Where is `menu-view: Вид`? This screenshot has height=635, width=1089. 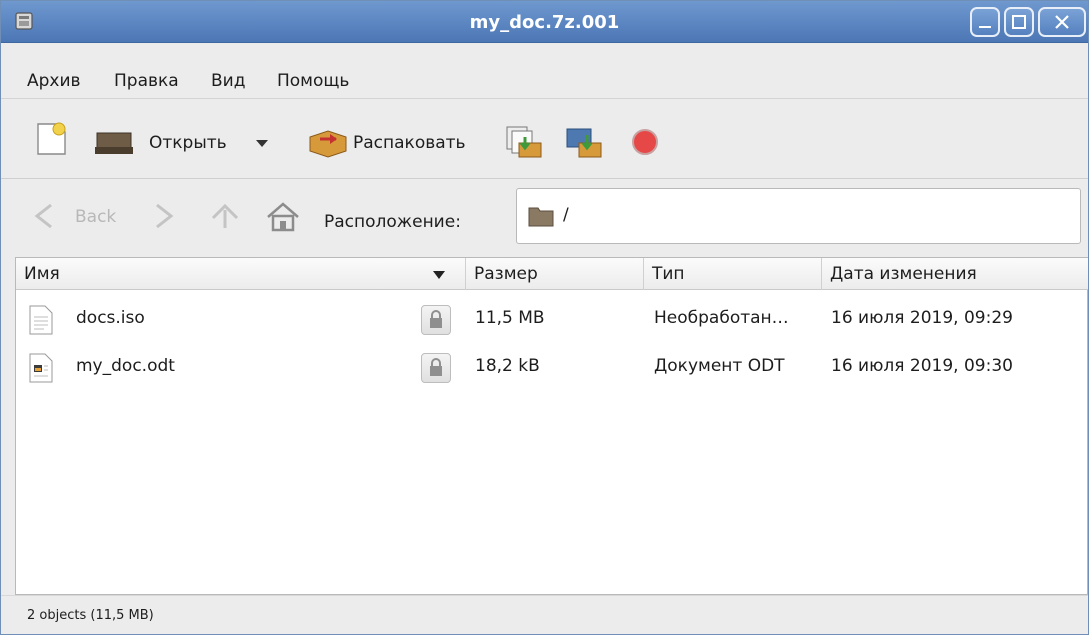
menu-view: Вид is located at coordinates (228, 81).